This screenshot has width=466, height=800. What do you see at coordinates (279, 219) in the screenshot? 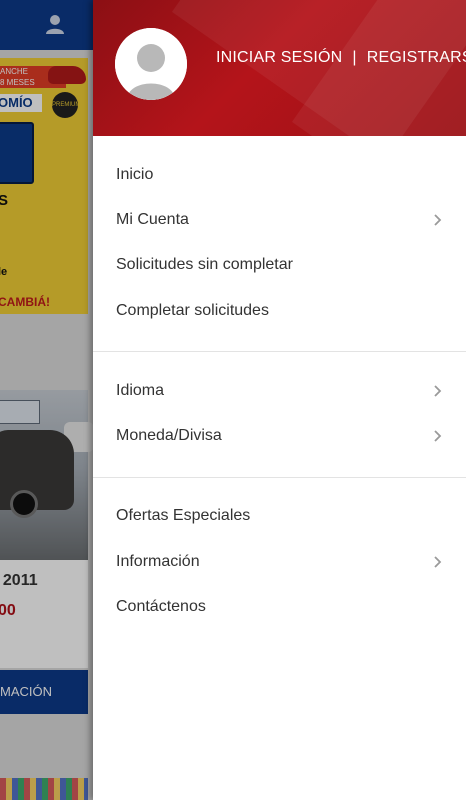
I see `menu-item-mi-cuenta: Mi Cuenta` at bounding box center [279, 219].